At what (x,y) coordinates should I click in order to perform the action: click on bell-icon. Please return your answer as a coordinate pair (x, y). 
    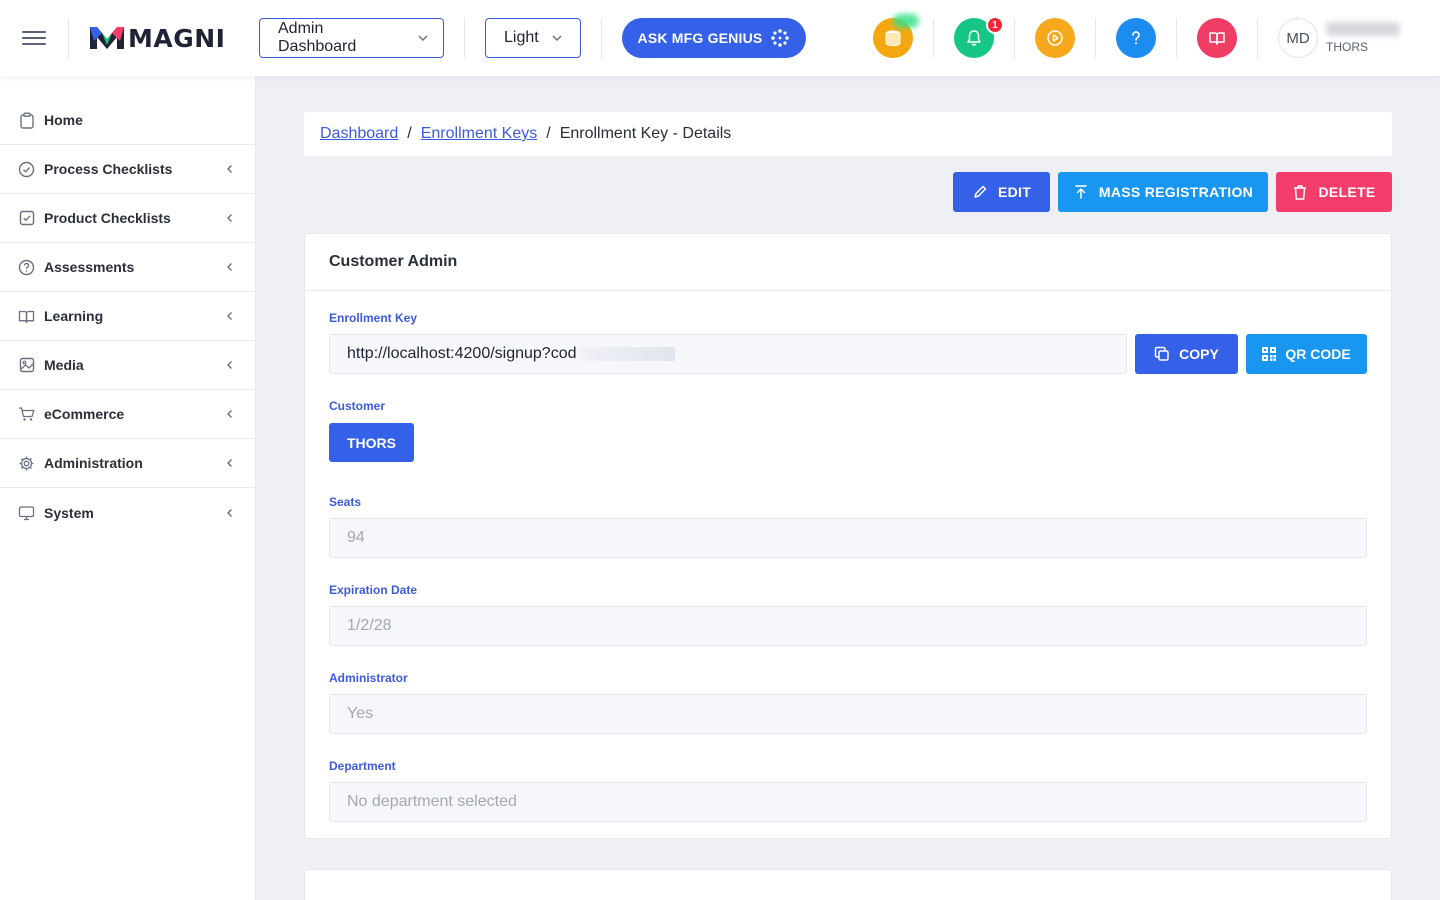
    Looking at the image, I should click on (974, 38).